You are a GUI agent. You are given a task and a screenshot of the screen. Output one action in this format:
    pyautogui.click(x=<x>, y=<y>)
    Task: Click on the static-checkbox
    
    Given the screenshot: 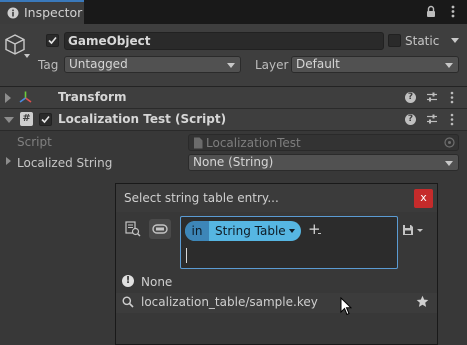 What is the action you would take?
    pyautogui.click(x=394, y=40)
    